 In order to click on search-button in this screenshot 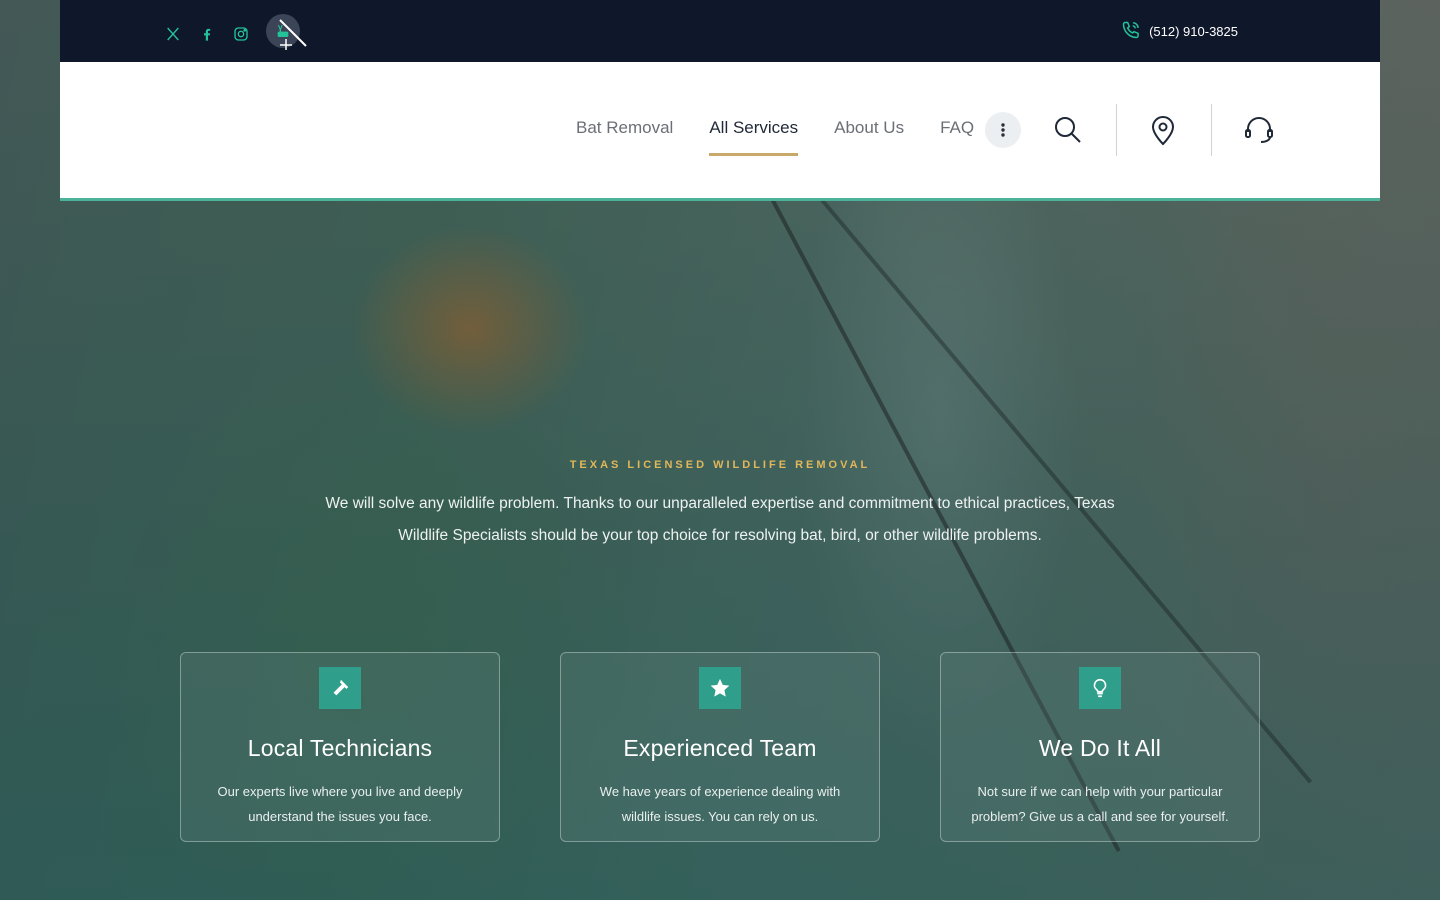, I will do `click(1068, 130)`.